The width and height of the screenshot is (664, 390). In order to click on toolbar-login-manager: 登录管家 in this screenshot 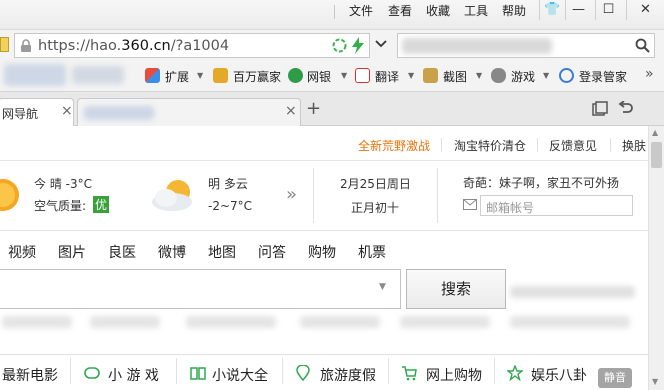, I will do `click(603, 76)`.